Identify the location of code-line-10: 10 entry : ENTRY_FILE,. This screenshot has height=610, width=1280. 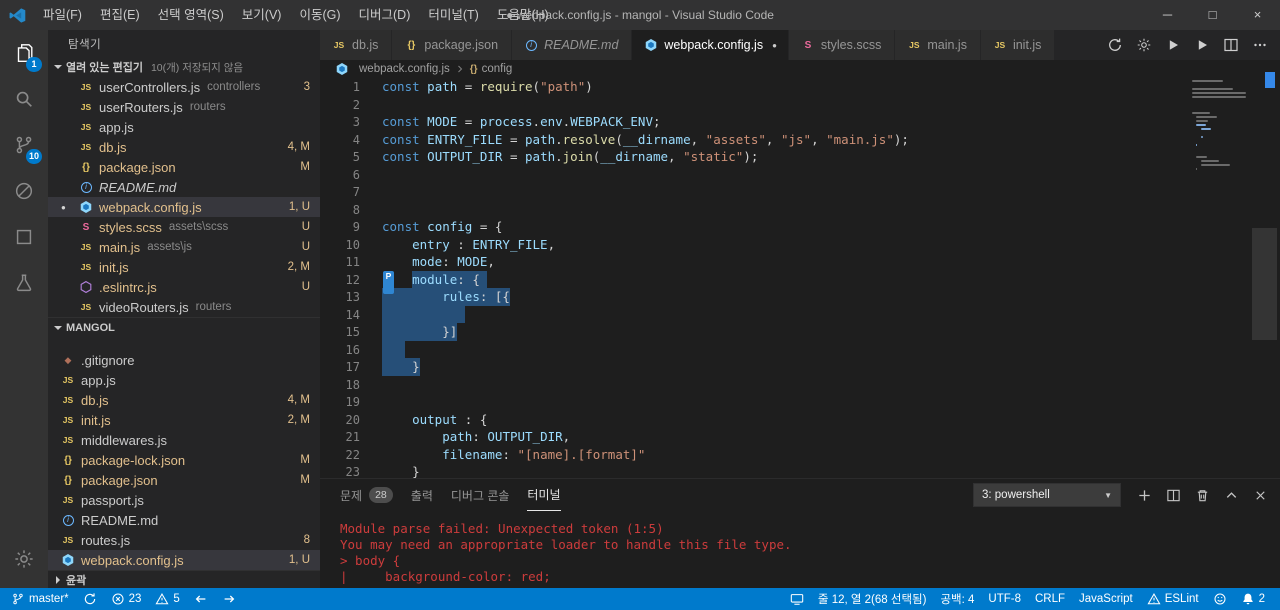
(800, 245).